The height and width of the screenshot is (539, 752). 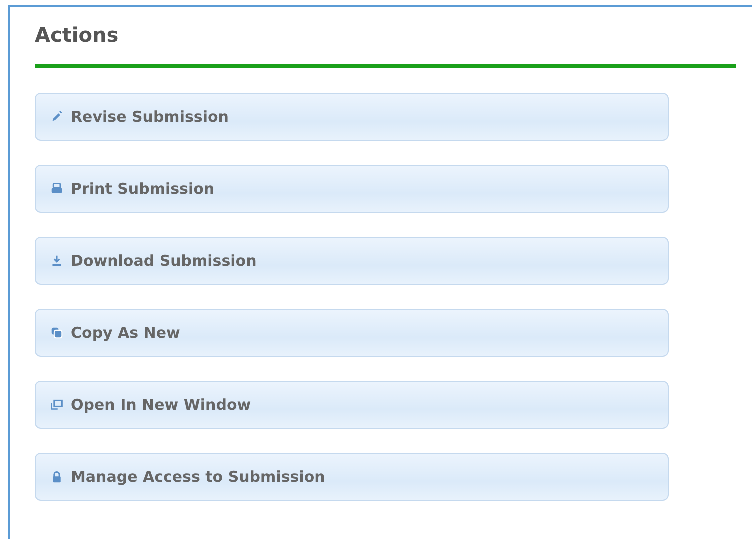 What do you see at coordinates (352, 117) in the screenshot?
I see `action-button: Revise Submission` at bounding box center [352, 117].